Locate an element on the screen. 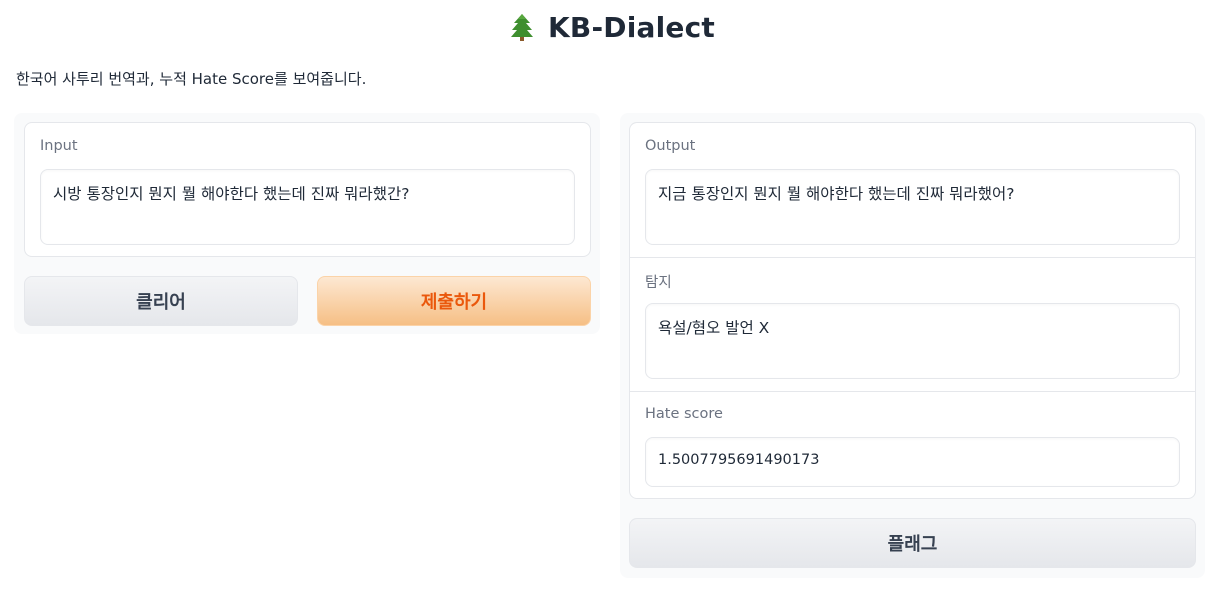  input-textarea: 시방 통장인지 뭔지 뭘 해야한다 했는데 진짜 뭐라했간? is located at coordinates (307, 207).